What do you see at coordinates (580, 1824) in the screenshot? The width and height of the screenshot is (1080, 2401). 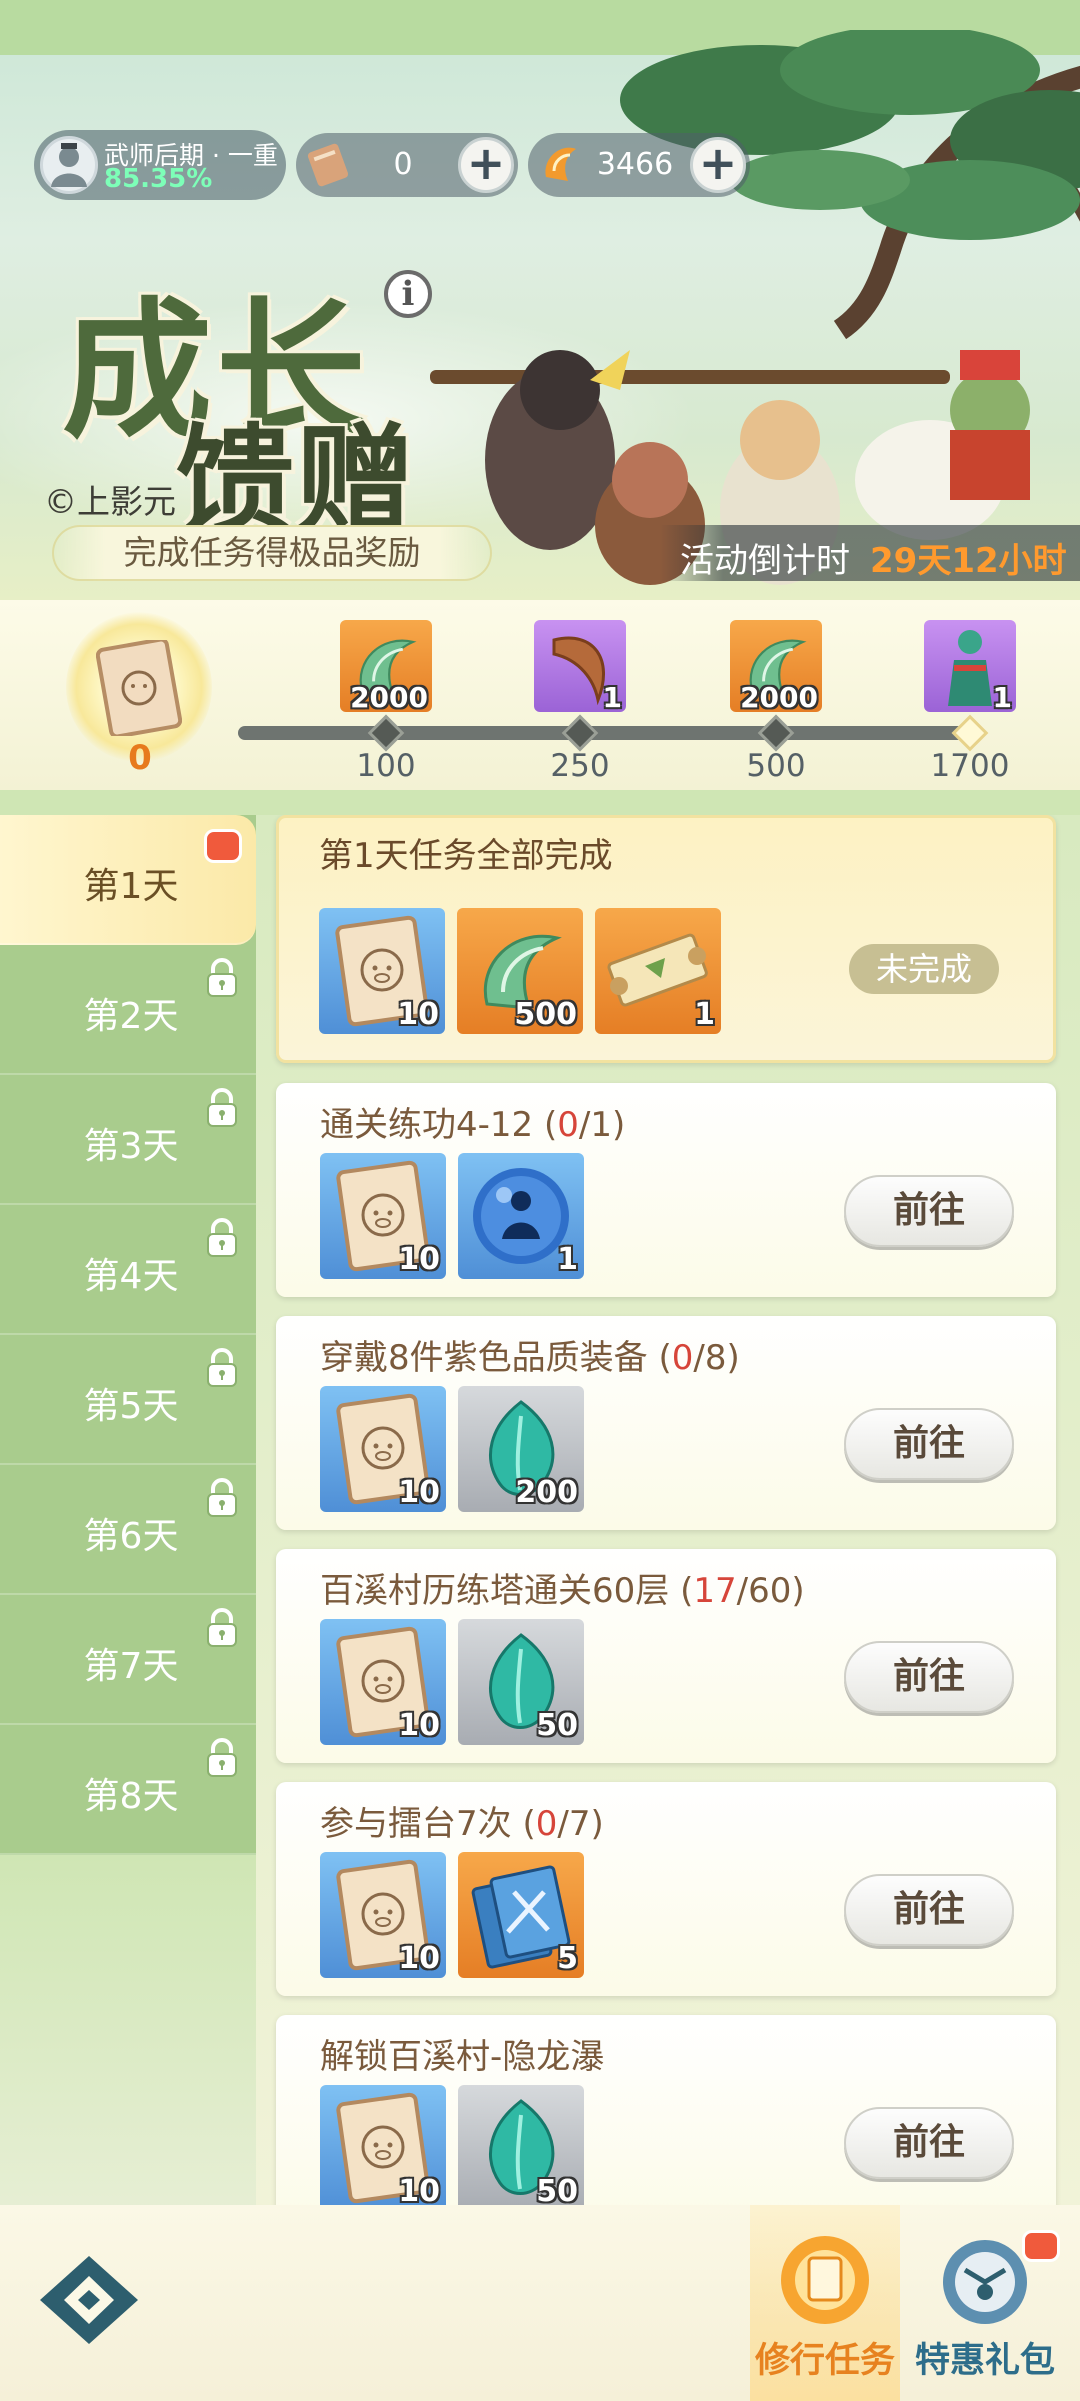 I see `task-progress-total: /7)` at bounding box center [580, 1824].